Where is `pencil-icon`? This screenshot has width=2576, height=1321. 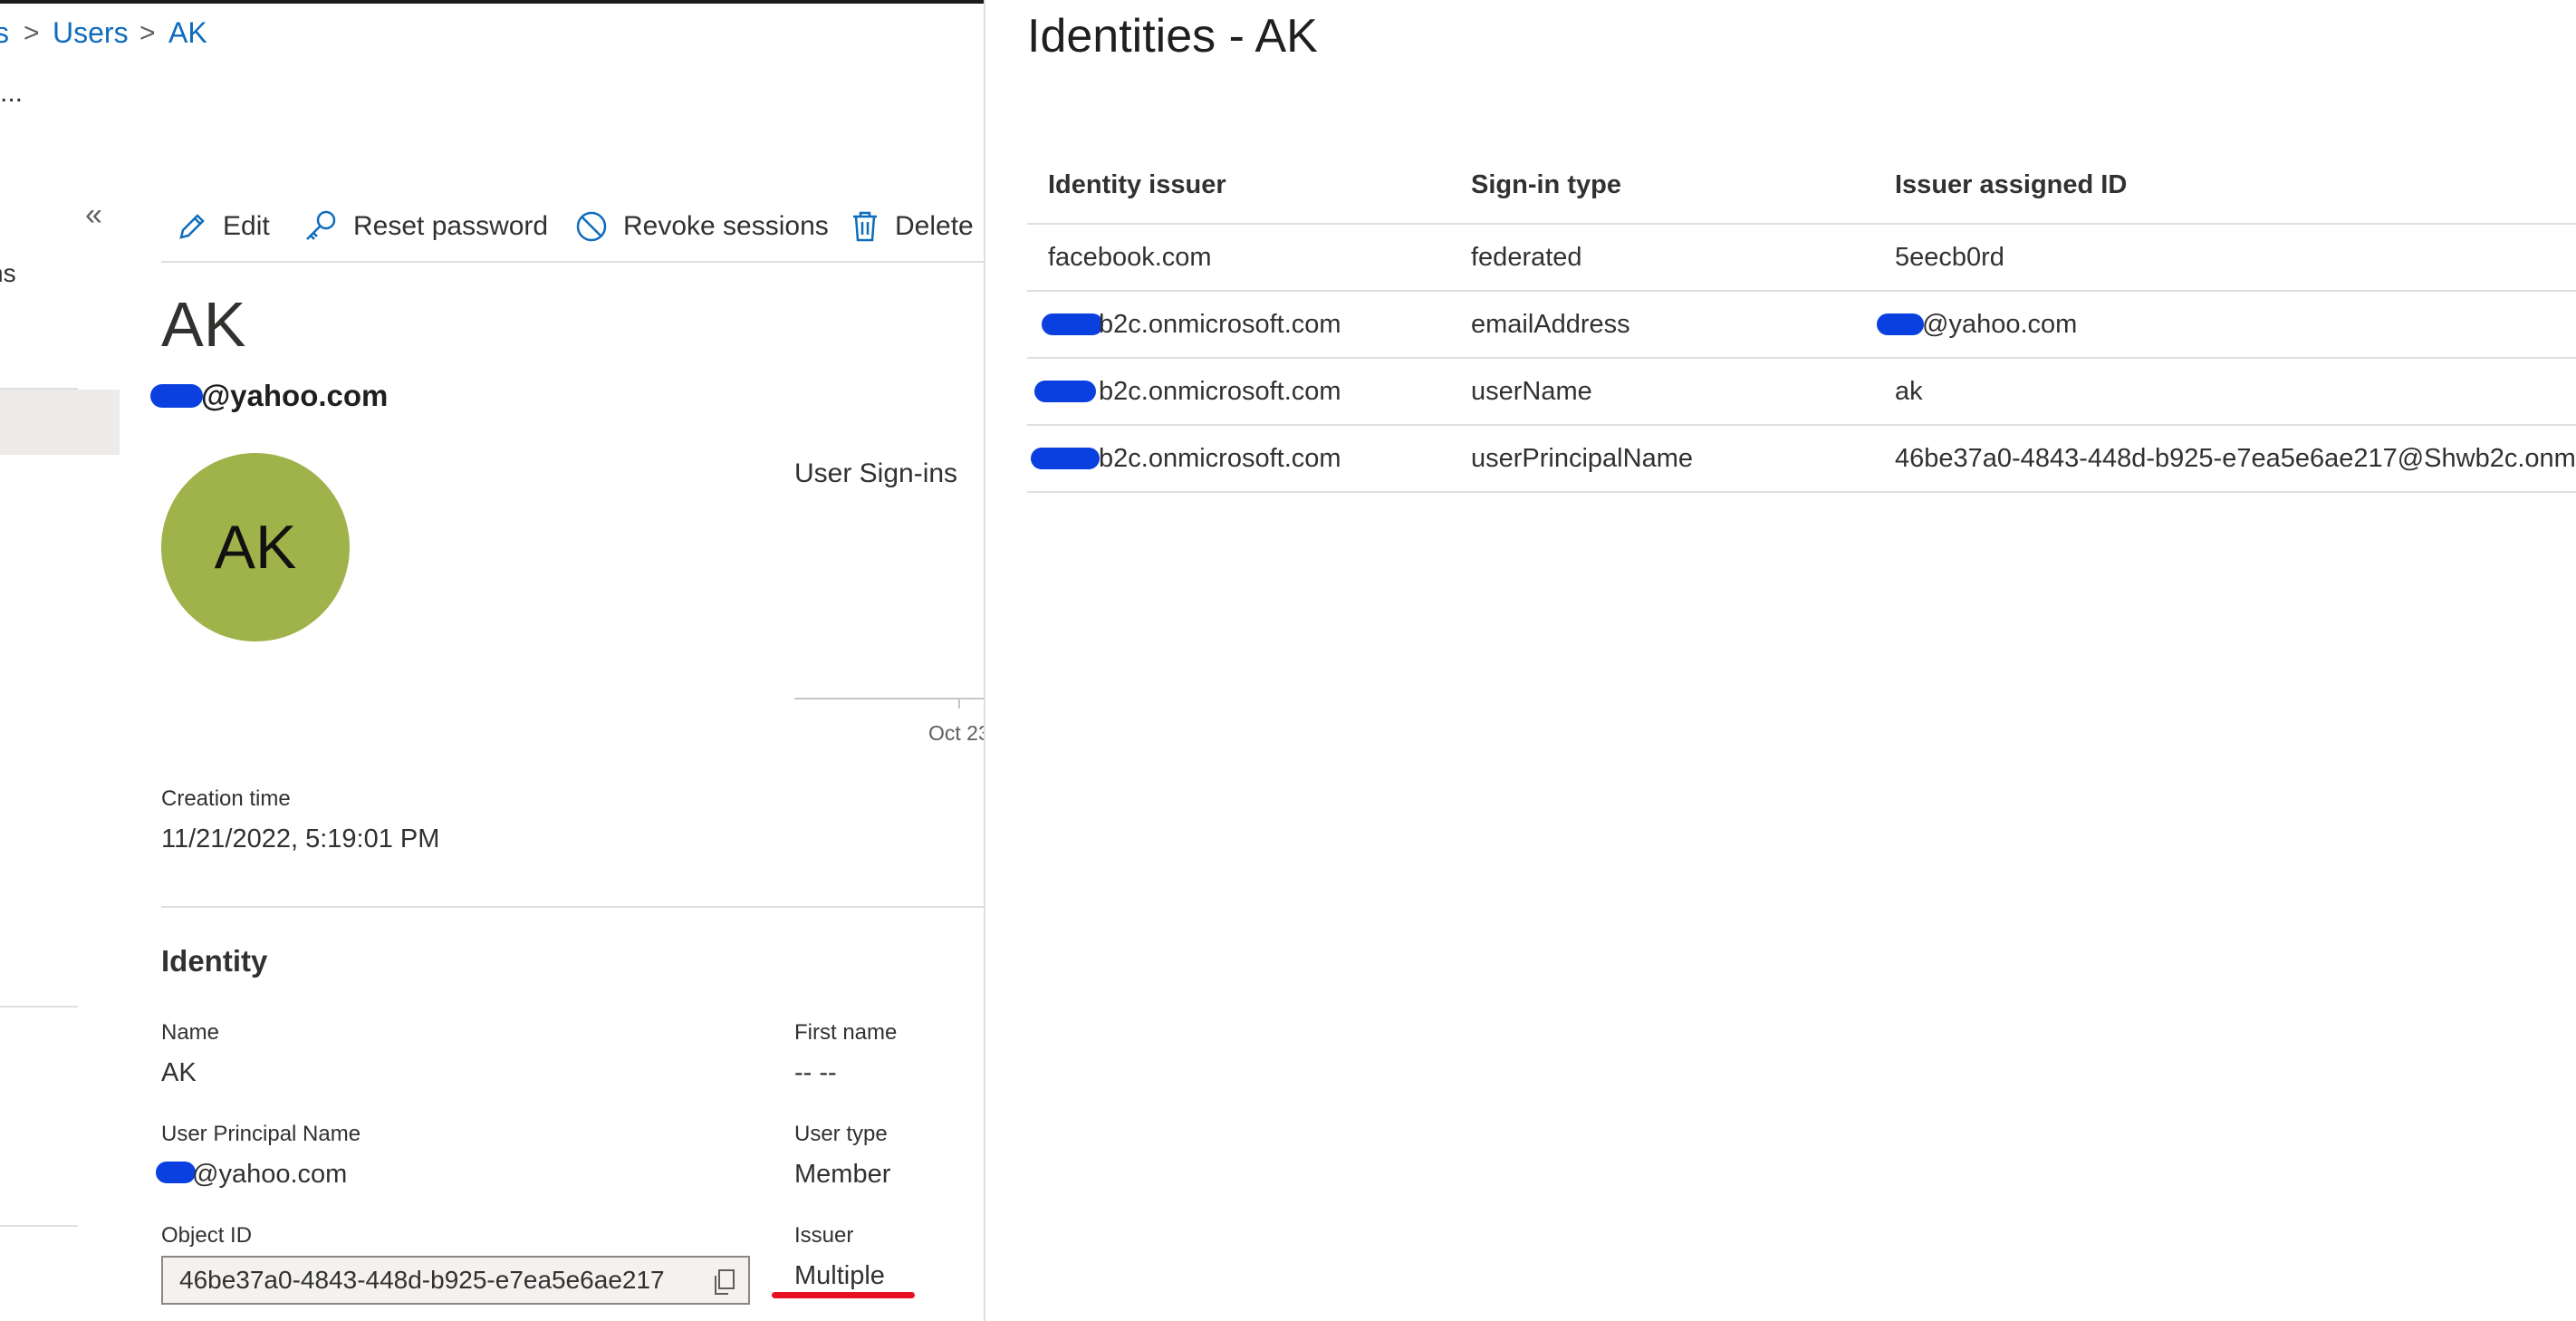 pencil-icon is located at coordinates (192, 226).